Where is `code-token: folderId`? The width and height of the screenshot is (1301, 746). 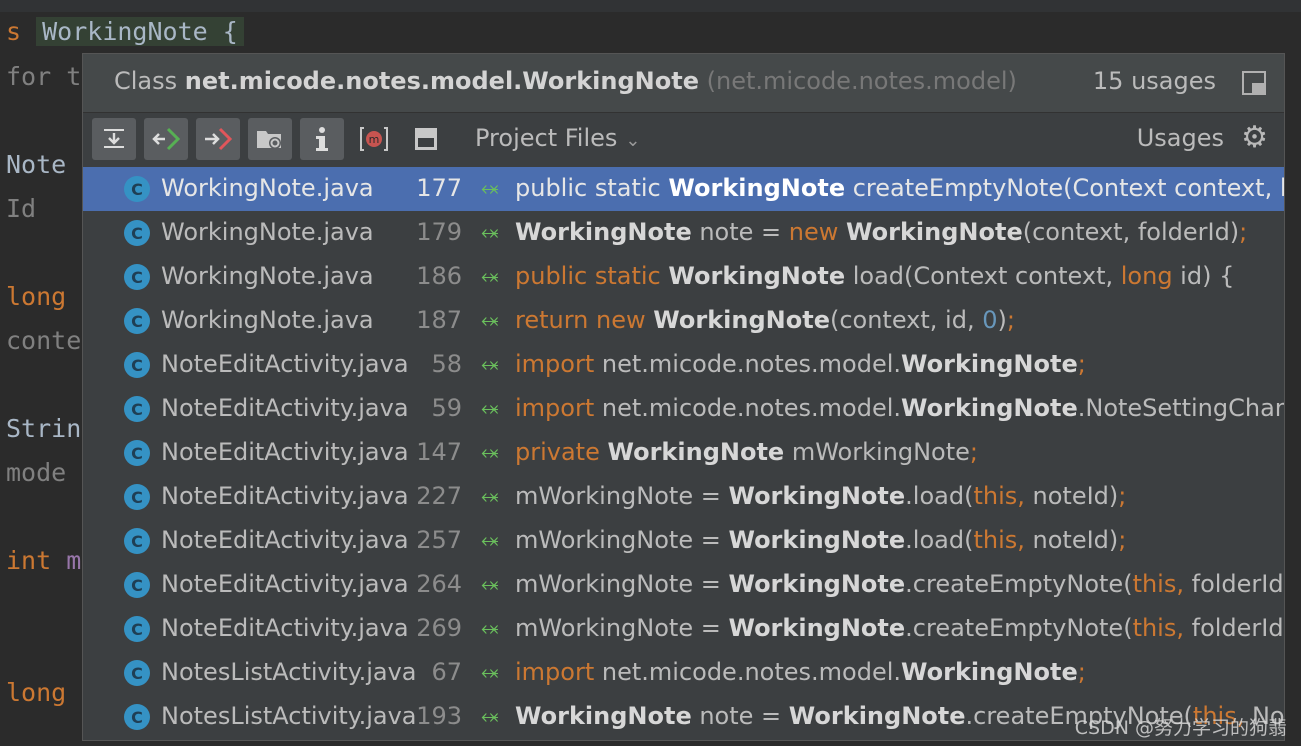
code-token: folderId is located at coordinates (1237, 584).